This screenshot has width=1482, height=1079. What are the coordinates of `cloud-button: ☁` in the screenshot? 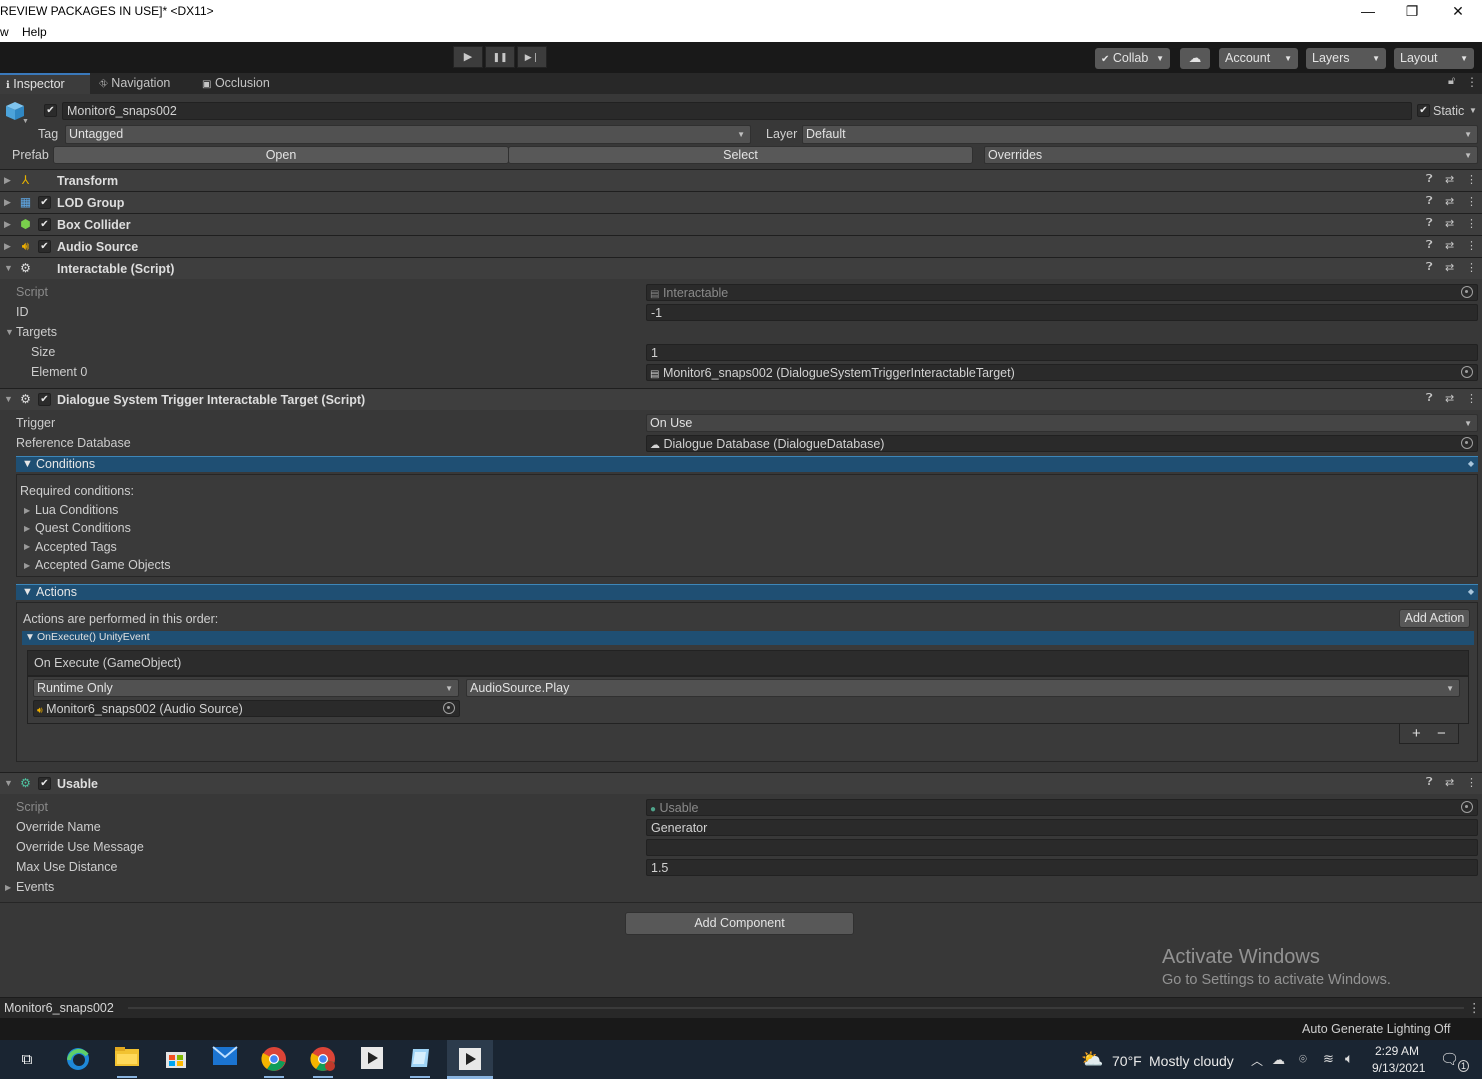 It's located at (1195, 58).